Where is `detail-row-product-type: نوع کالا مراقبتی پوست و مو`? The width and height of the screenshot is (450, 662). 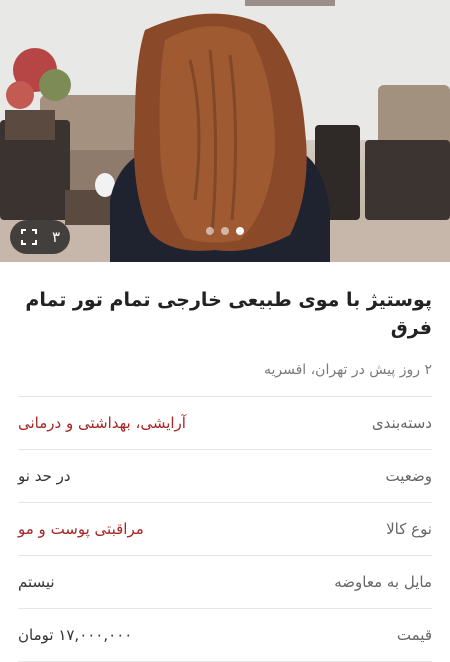 detail-row-product-type: نوع کالا مراقبتی پوست و مو is located at coordinates (225, 529).